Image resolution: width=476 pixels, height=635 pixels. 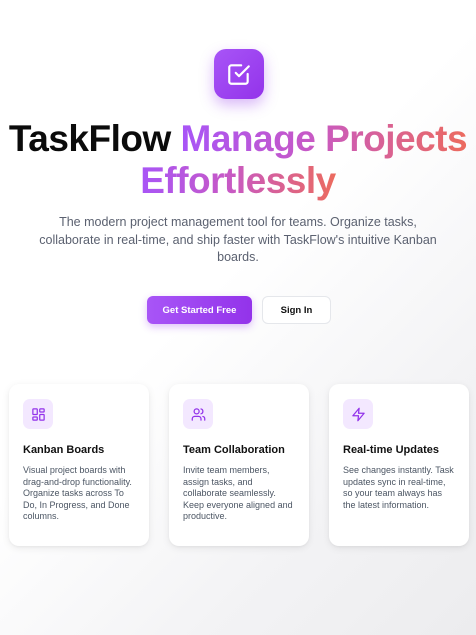 I want to click on hero-title-line2: Effortlessly, so click(x=238, y=180).